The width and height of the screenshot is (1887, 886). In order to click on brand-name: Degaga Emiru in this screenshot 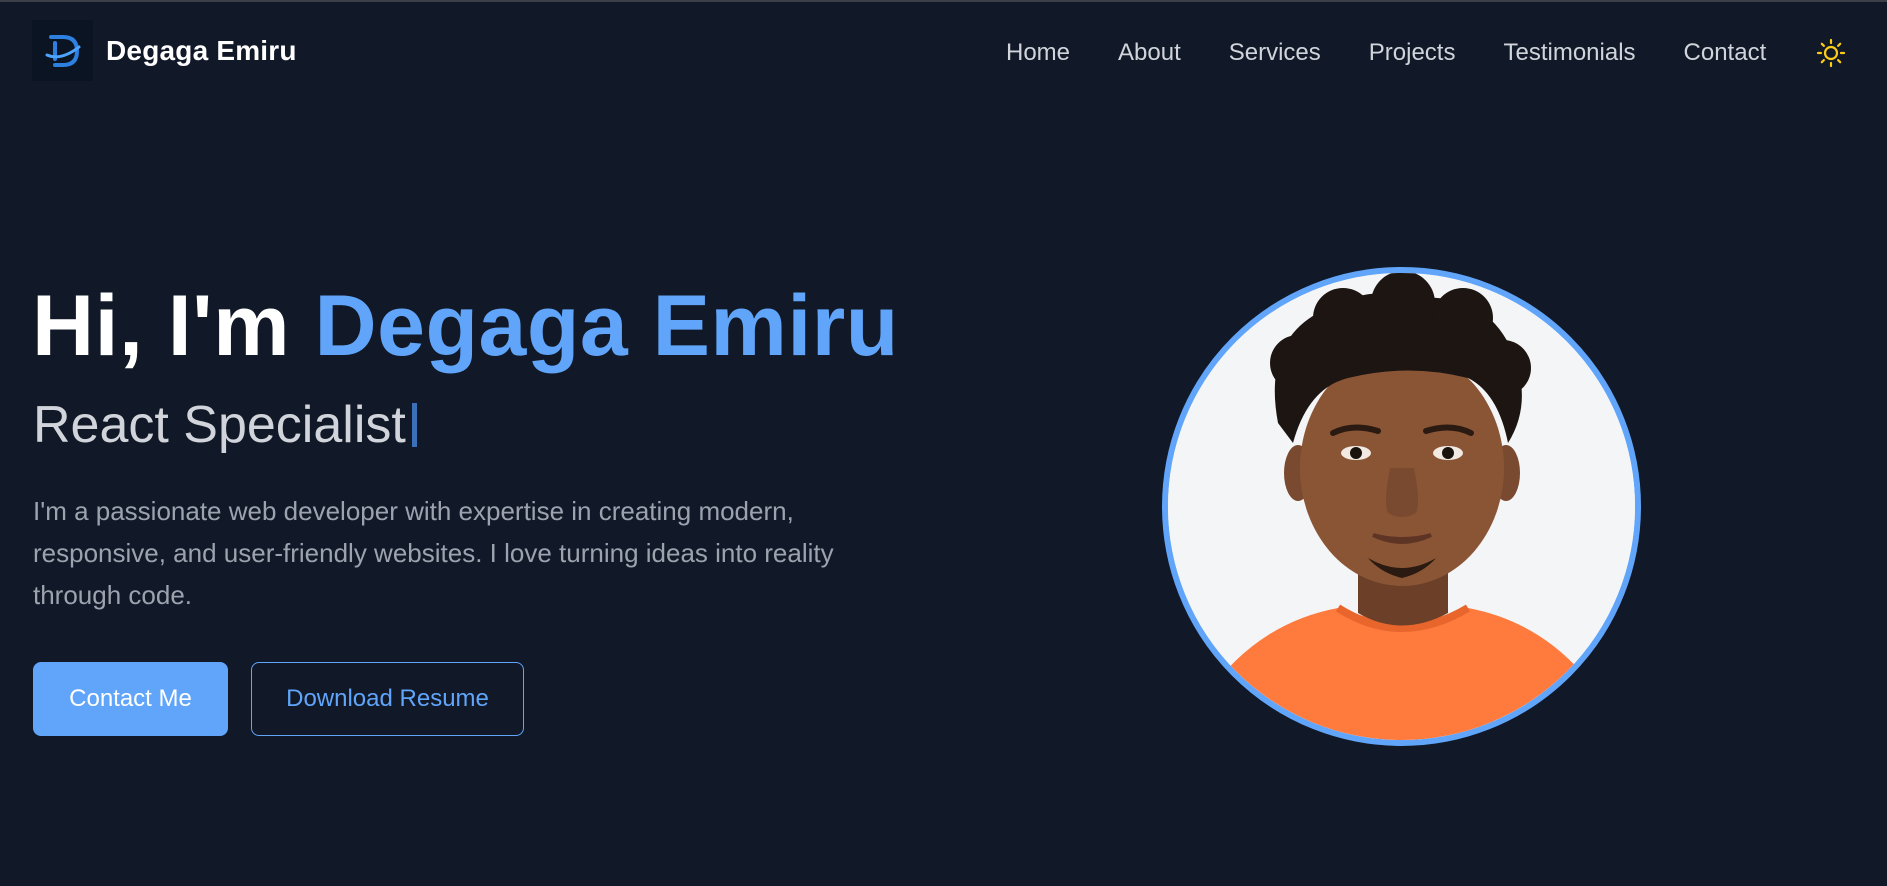, I will do `click(201, 50)`.